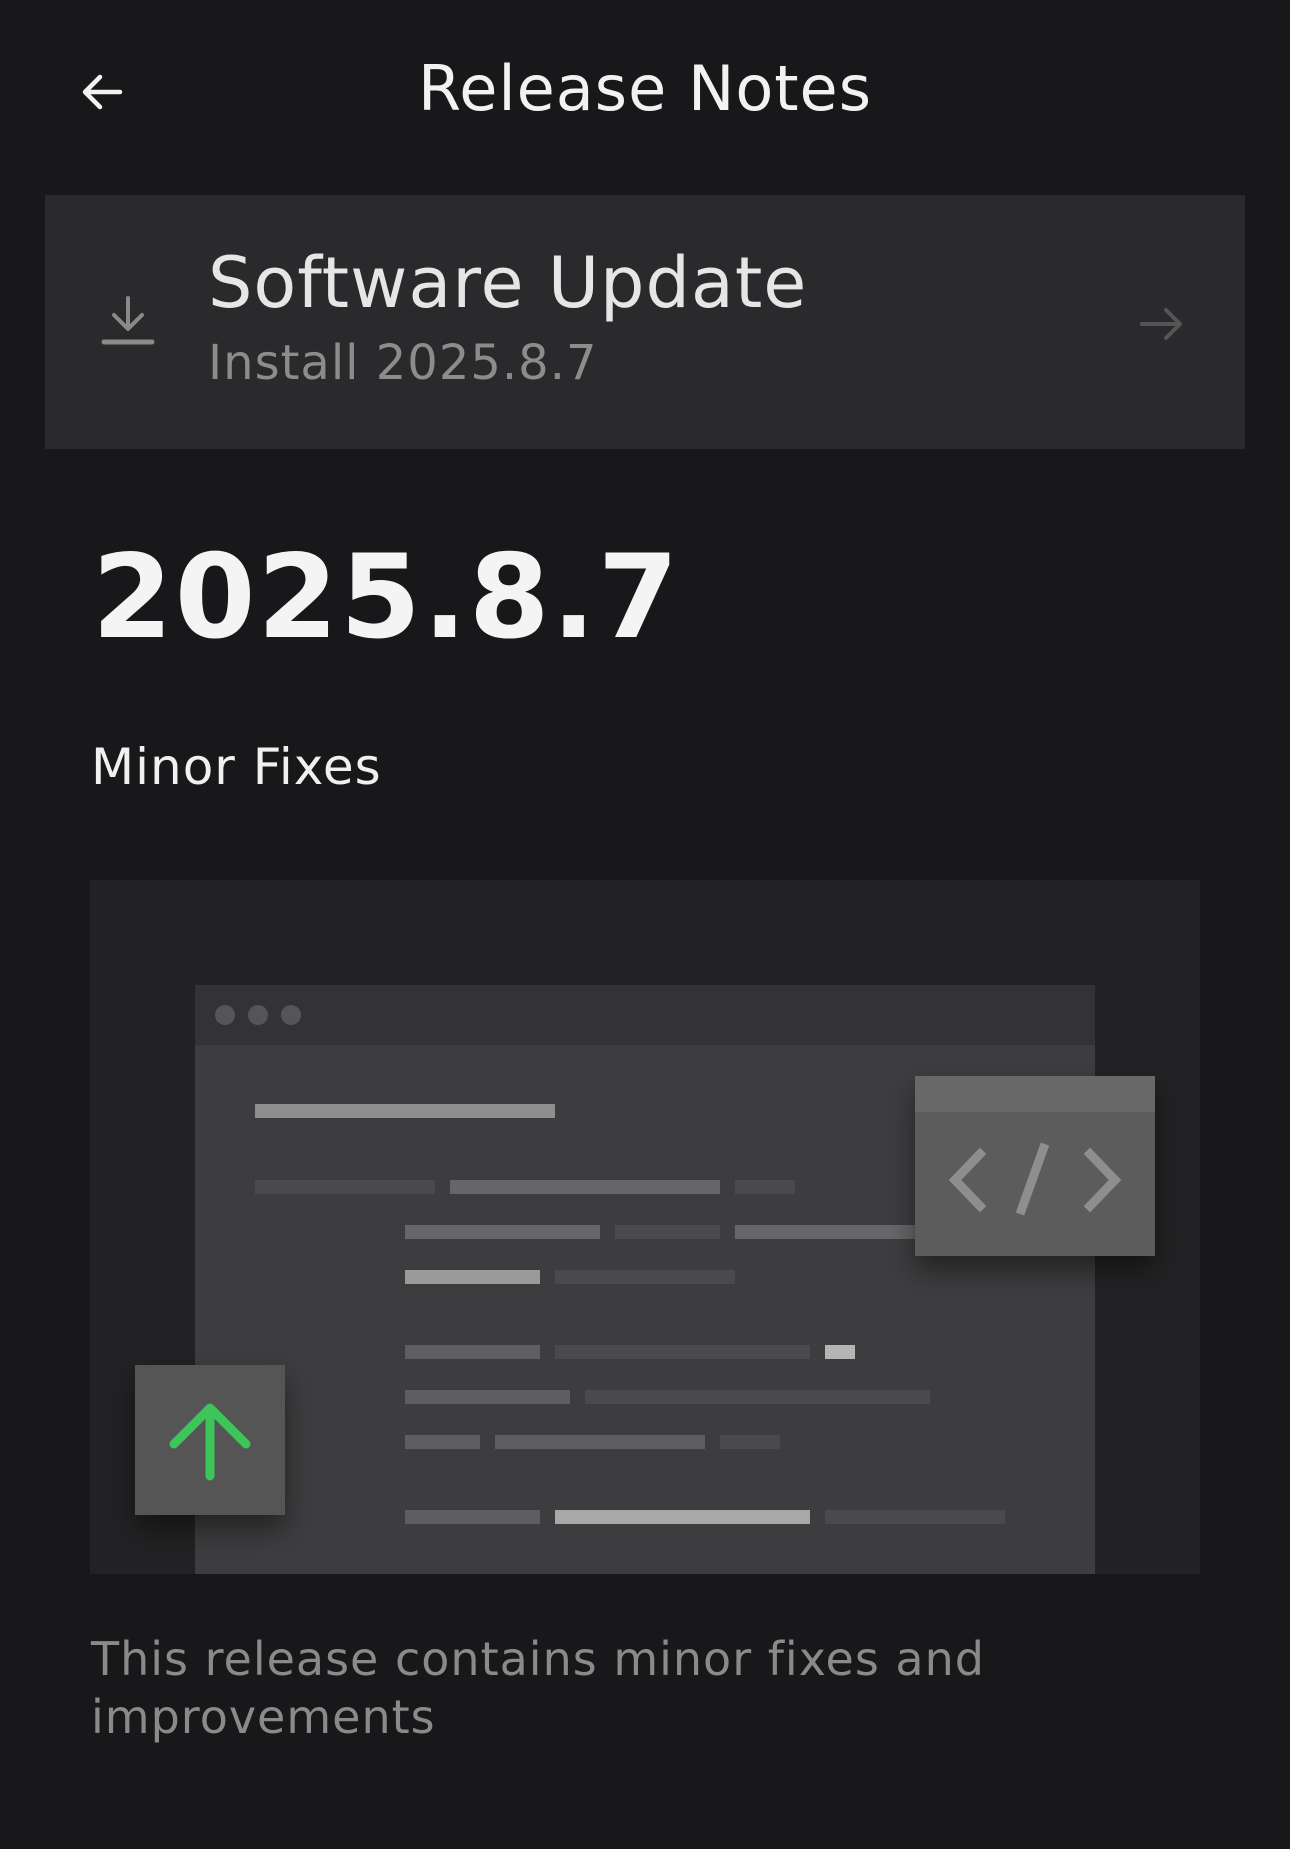 The width and height of the screenshot is (1290, 1849). I want to click on top-bar: Release Notes, so click(645, 95).